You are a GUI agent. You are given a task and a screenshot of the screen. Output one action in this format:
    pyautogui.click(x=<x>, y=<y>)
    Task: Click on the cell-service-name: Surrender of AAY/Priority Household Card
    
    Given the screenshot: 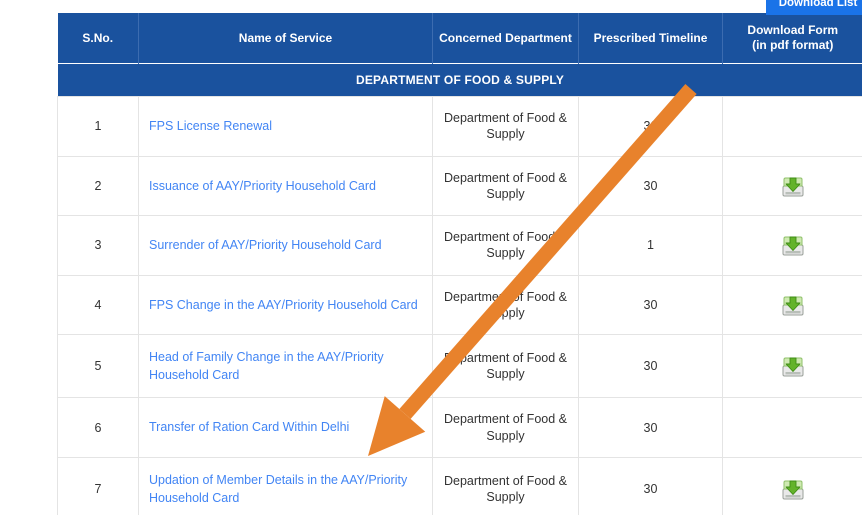 What is the action you would take?
    pyautogui.click(x=285, y=245)
    